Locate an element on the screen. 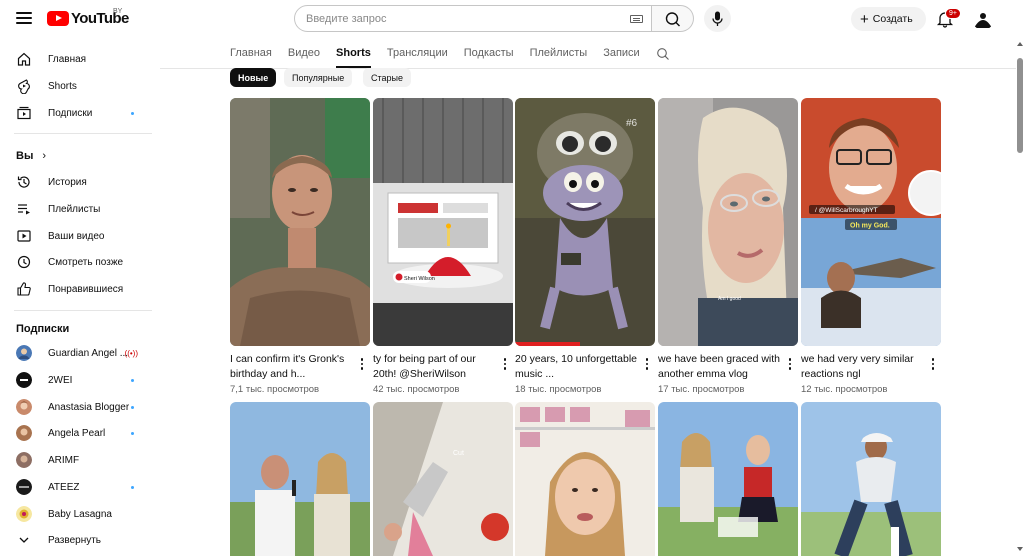  short-thumbnail: #6 is located at coordinates (585, 222).